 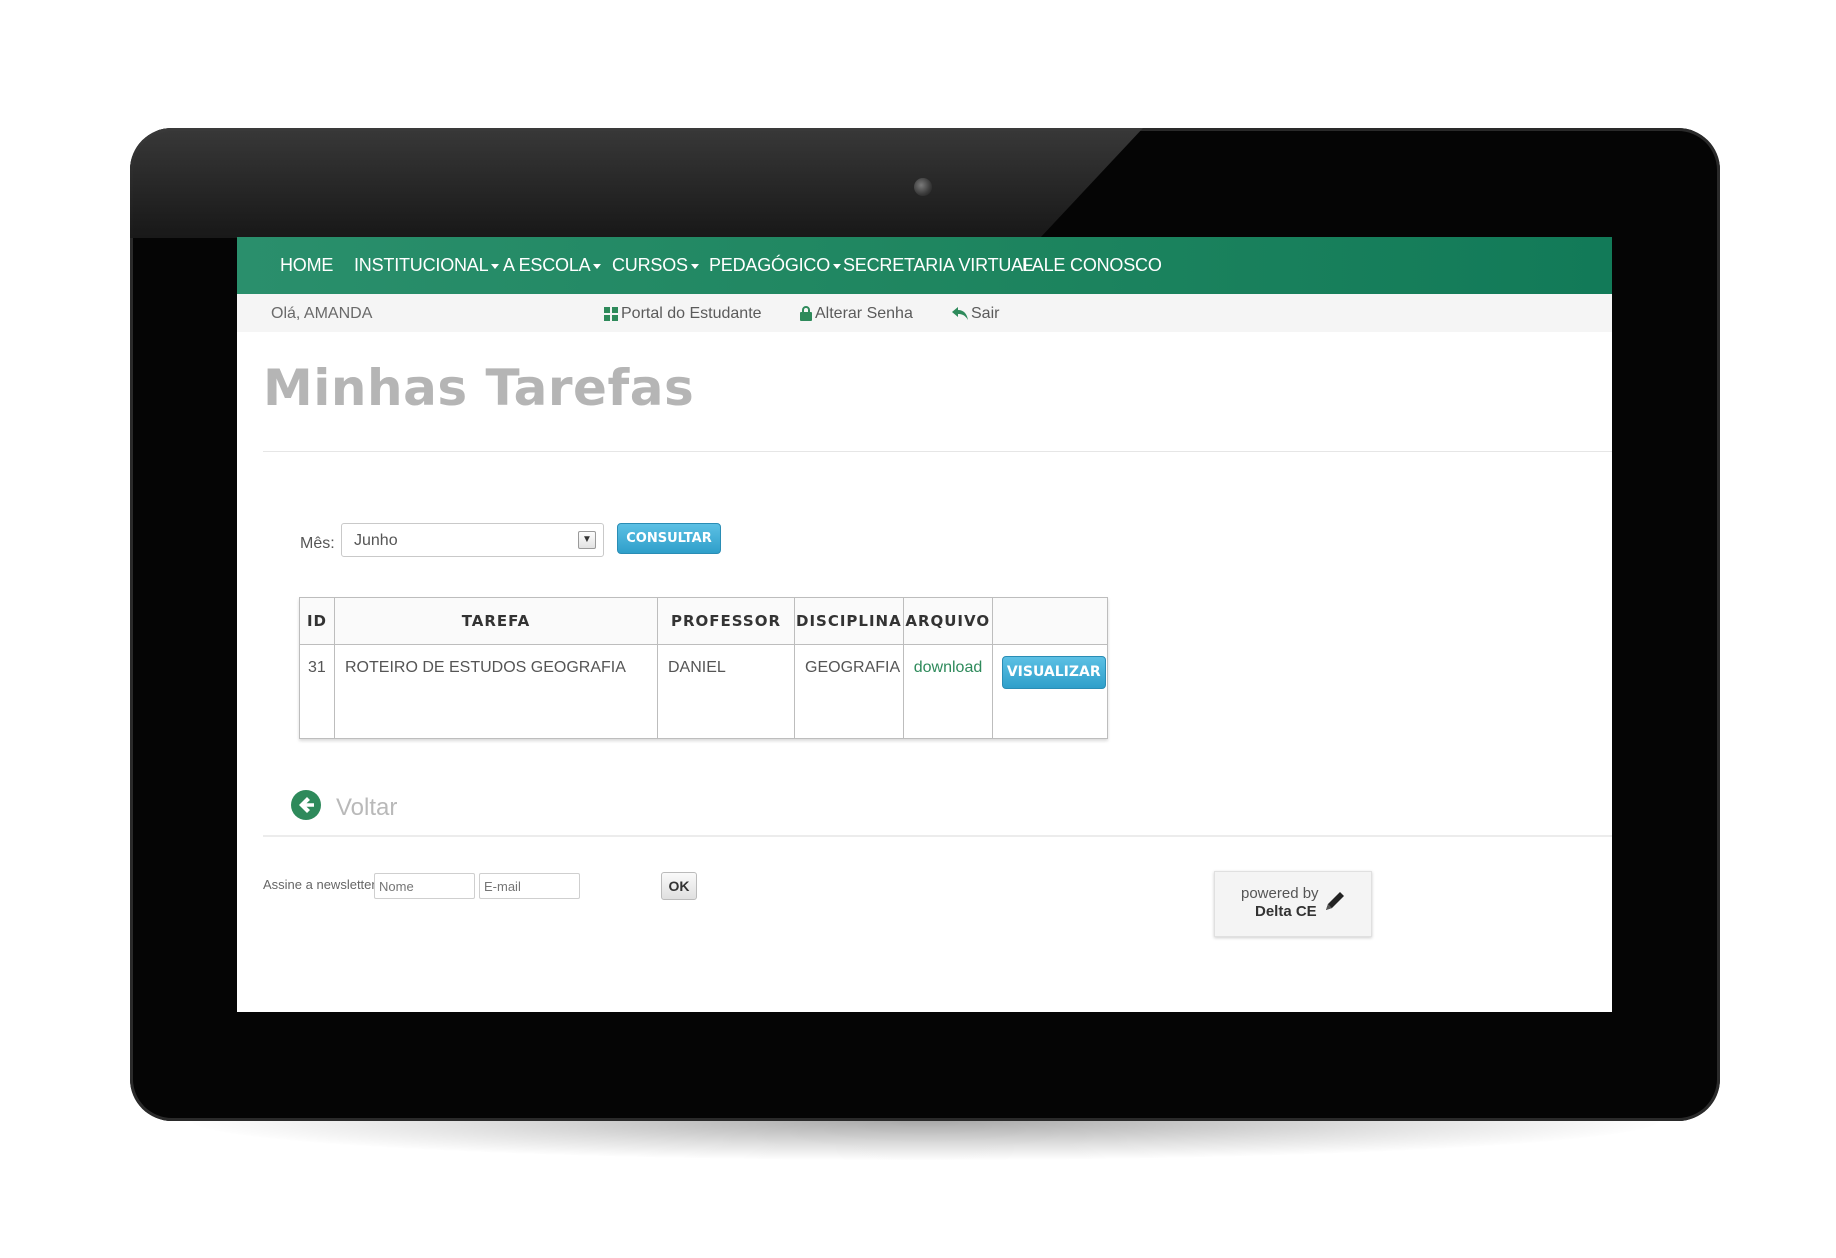 I want to click on pencil-icon, so click(x=1335, y=901).